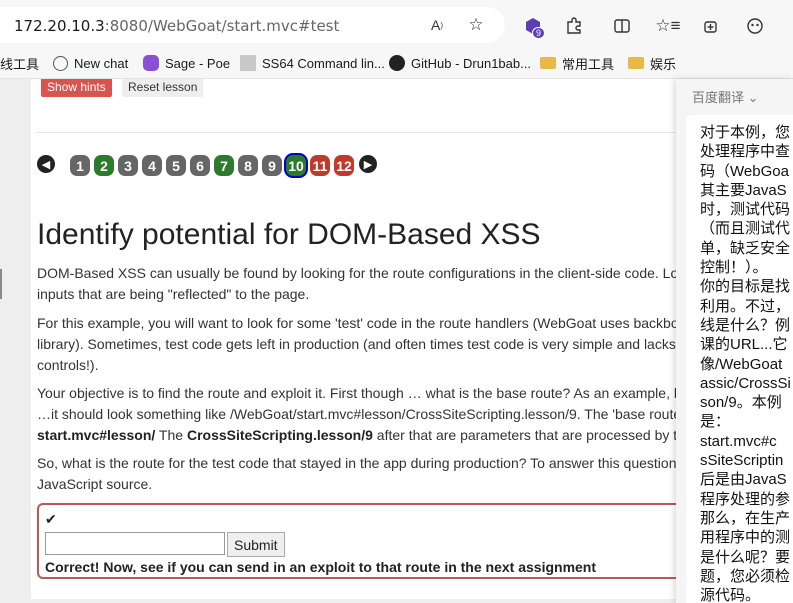  What do you see at coordinates (742, 461) in the screenshot?
I see `translated-line: sSiteScriptin` at bounding box center [742, 461].